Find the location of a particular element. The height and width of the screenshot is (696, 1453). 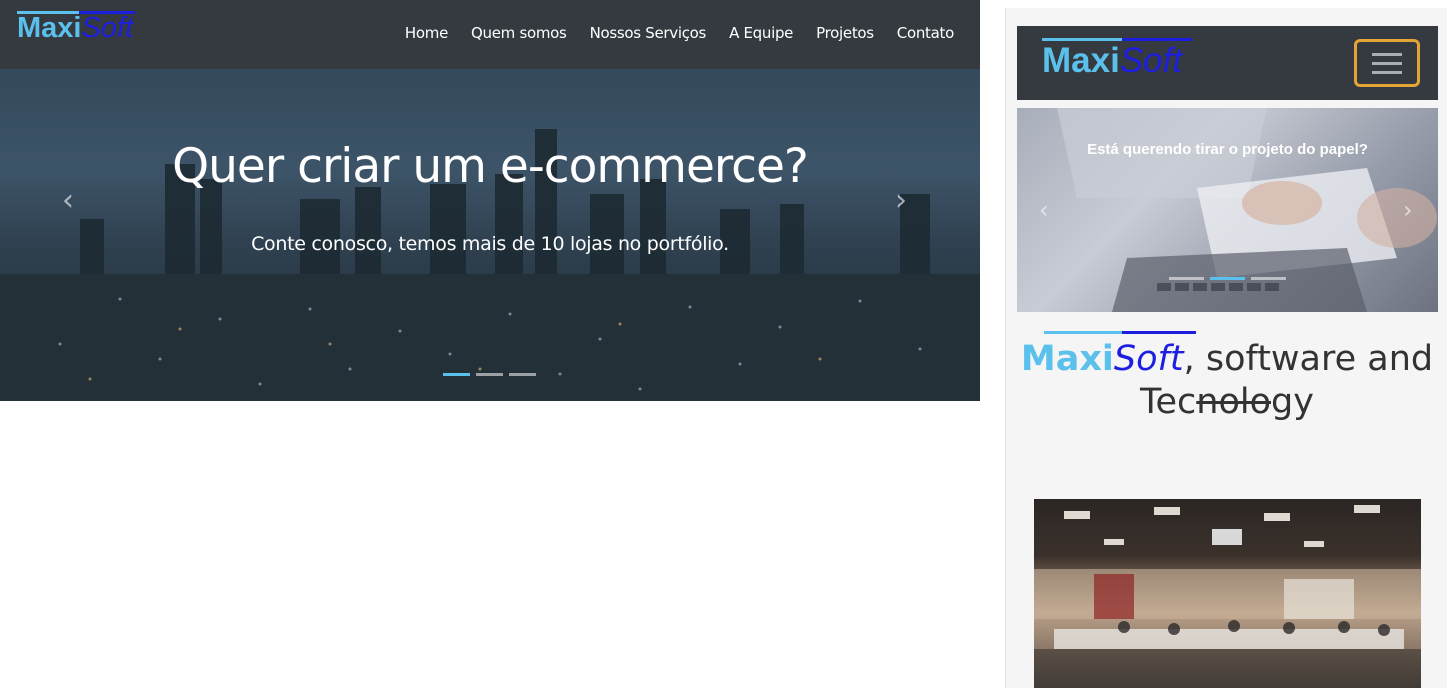

hamburger-menu-icon is located at coordinates (1387, 63).